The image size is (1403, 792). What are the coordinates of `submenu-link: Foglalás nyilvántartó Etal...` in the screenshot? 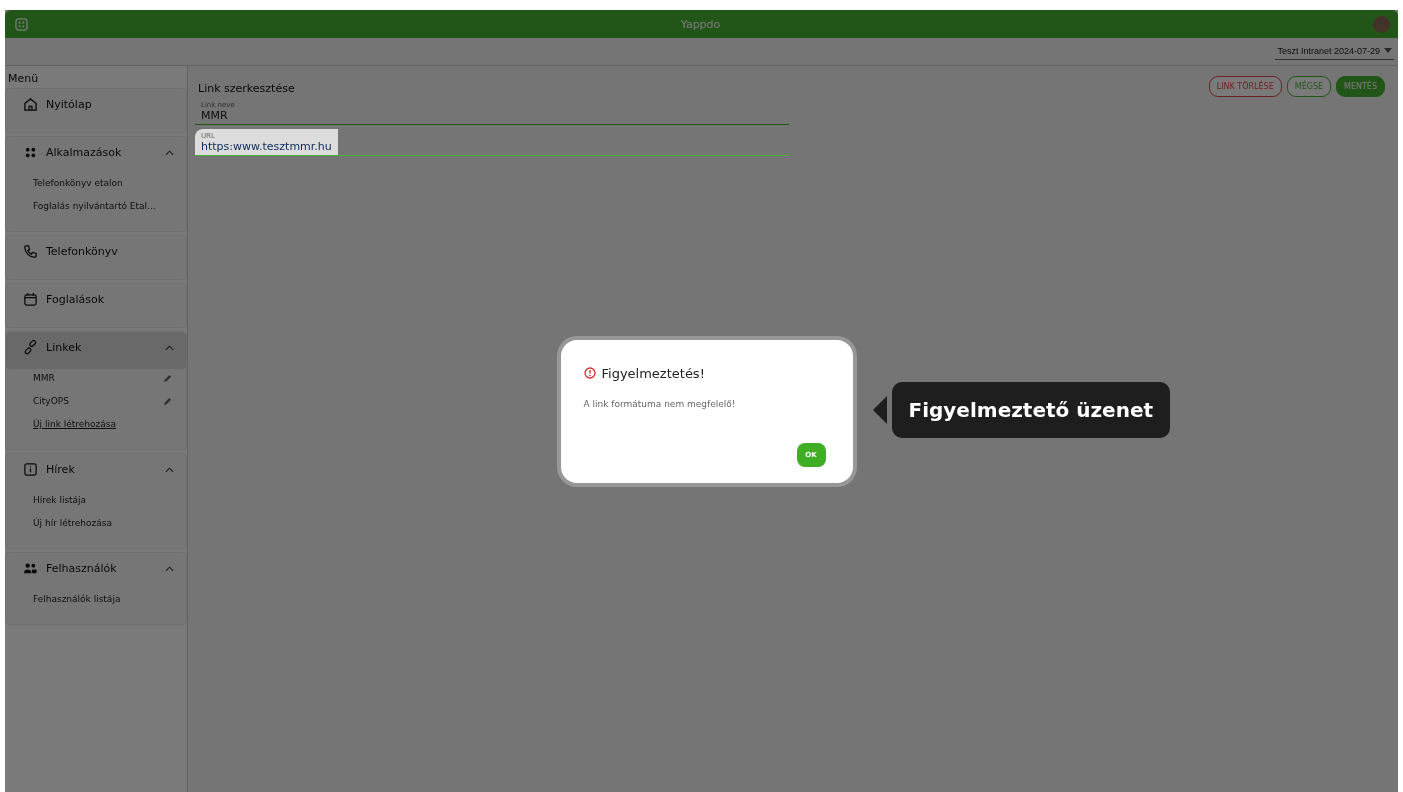 It's located at (94, 206).